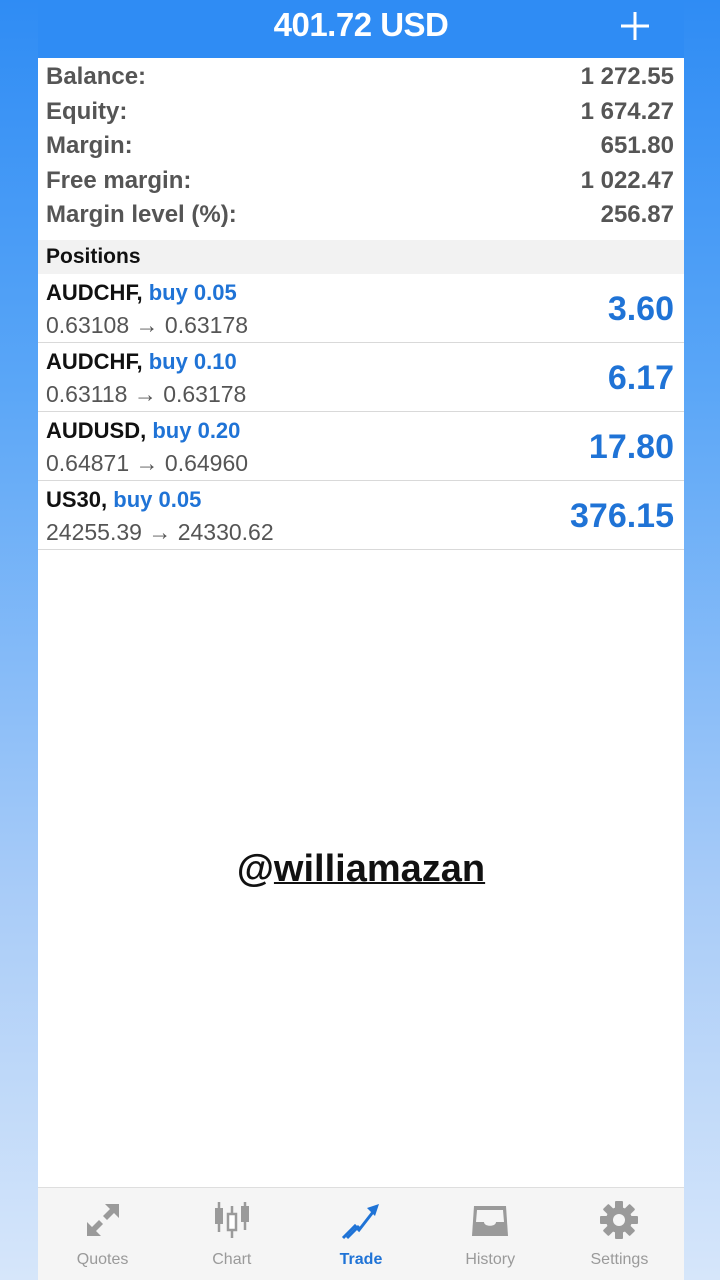  Describe the element at coordinates (232, 1259) in the screenshot. I see `tab-label: Chart` at that location.